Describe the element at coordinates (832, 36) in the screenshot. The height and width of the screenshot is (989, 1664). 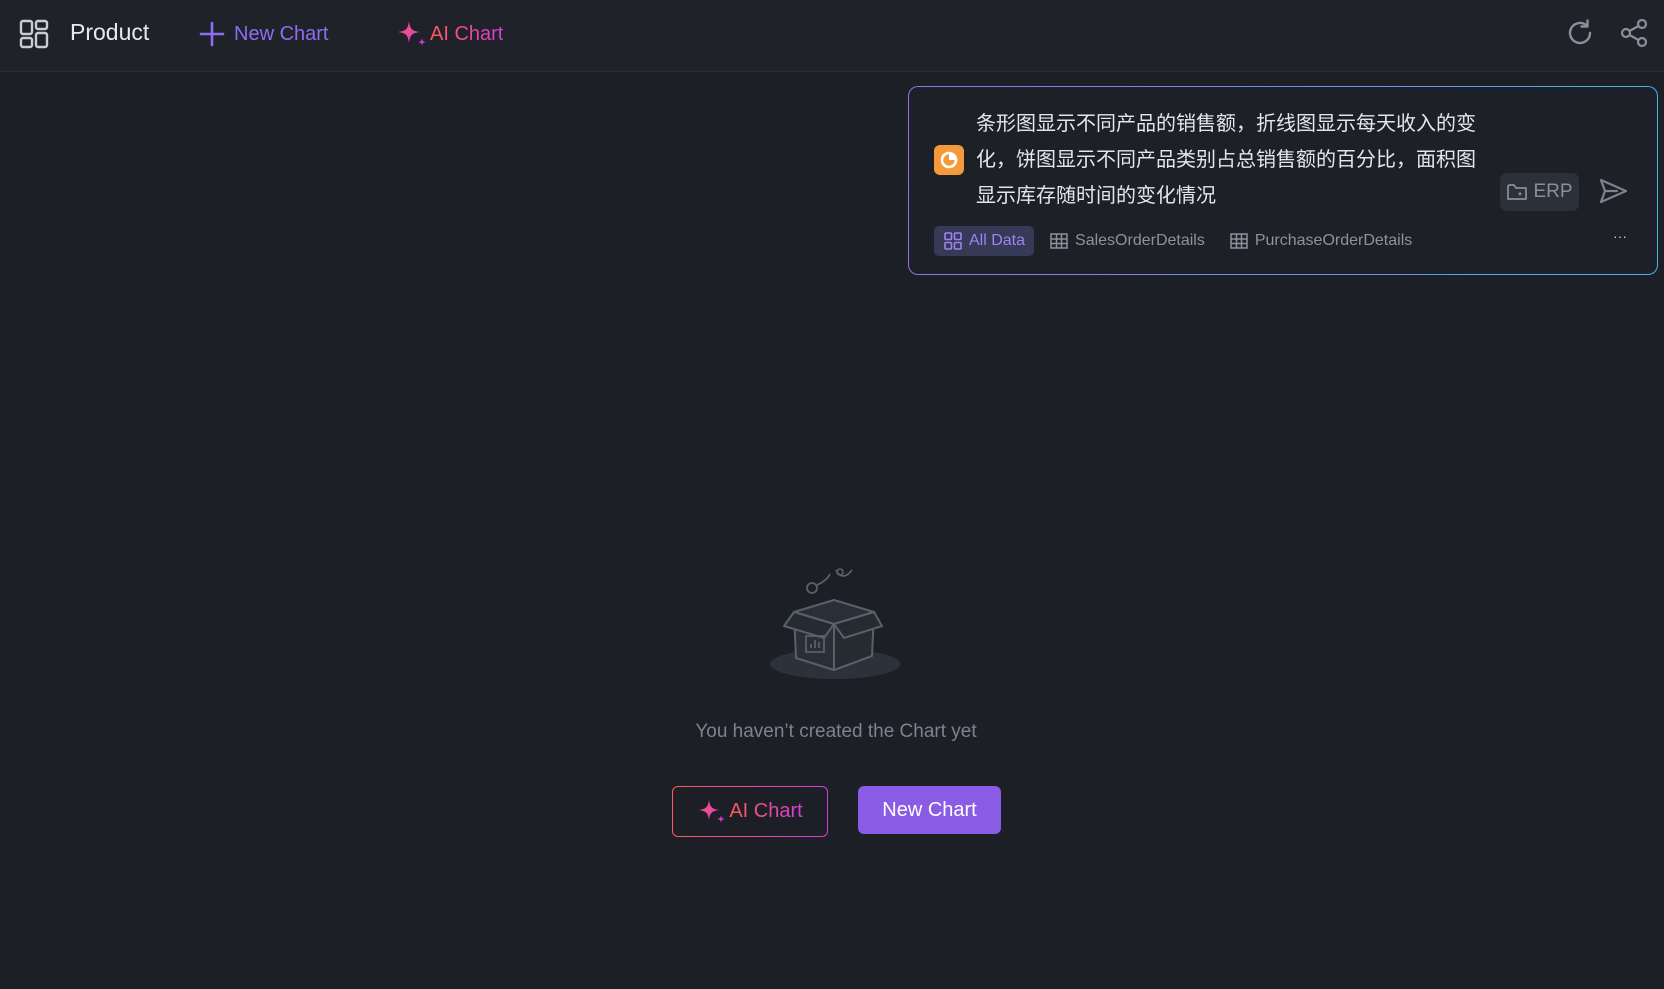
I see `top-bar: Product New Chart AI Chart` at that location.